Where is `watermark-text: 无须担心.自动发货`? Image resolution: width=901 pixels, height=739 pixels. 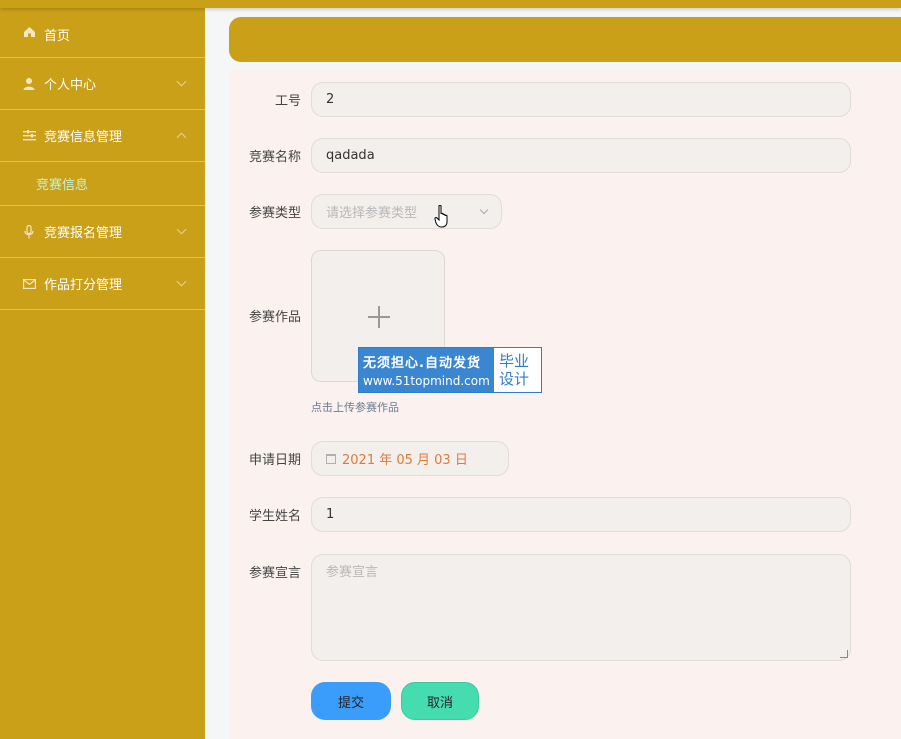
watermark-text: 无须担心.自动发货 is located at coordinates (422, 363).